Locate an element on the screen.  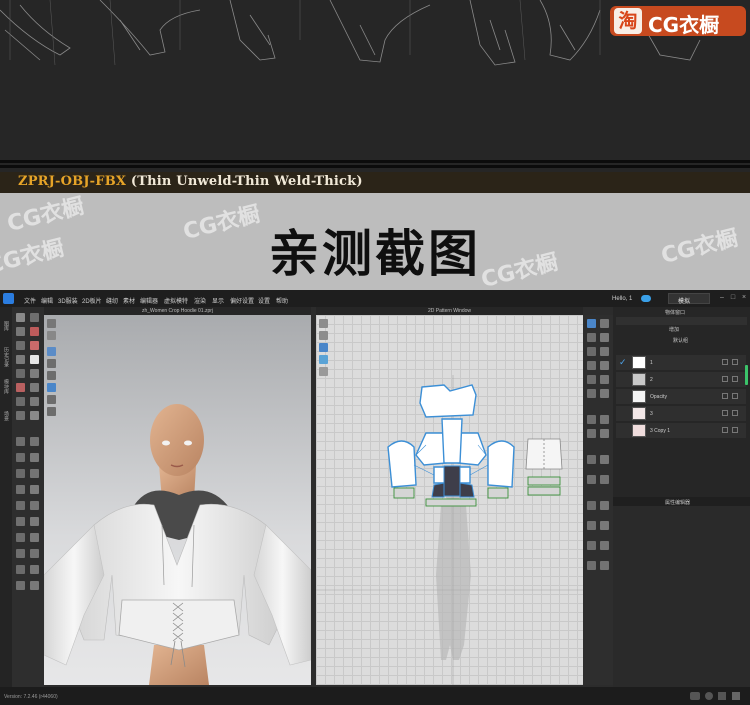
fabric-row: 3 Copy 1 is located at coordinates (681, 430).